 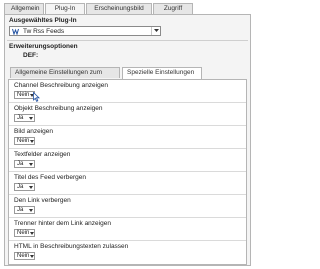 I want to click on setting-label: HTML in Beschreibungstexten zulassen, so click(x=71, y=246).